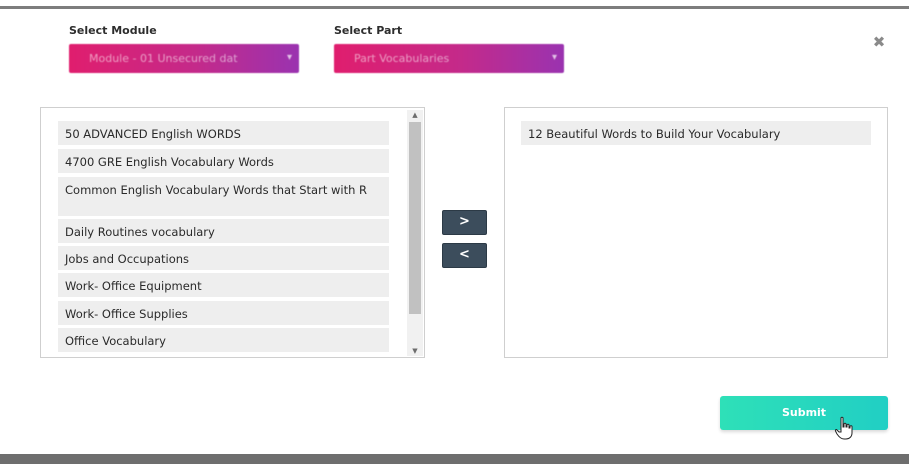 This screenshot has height=464, width=909. I want to click on select-module-label: Select Module, so click(113, 30).